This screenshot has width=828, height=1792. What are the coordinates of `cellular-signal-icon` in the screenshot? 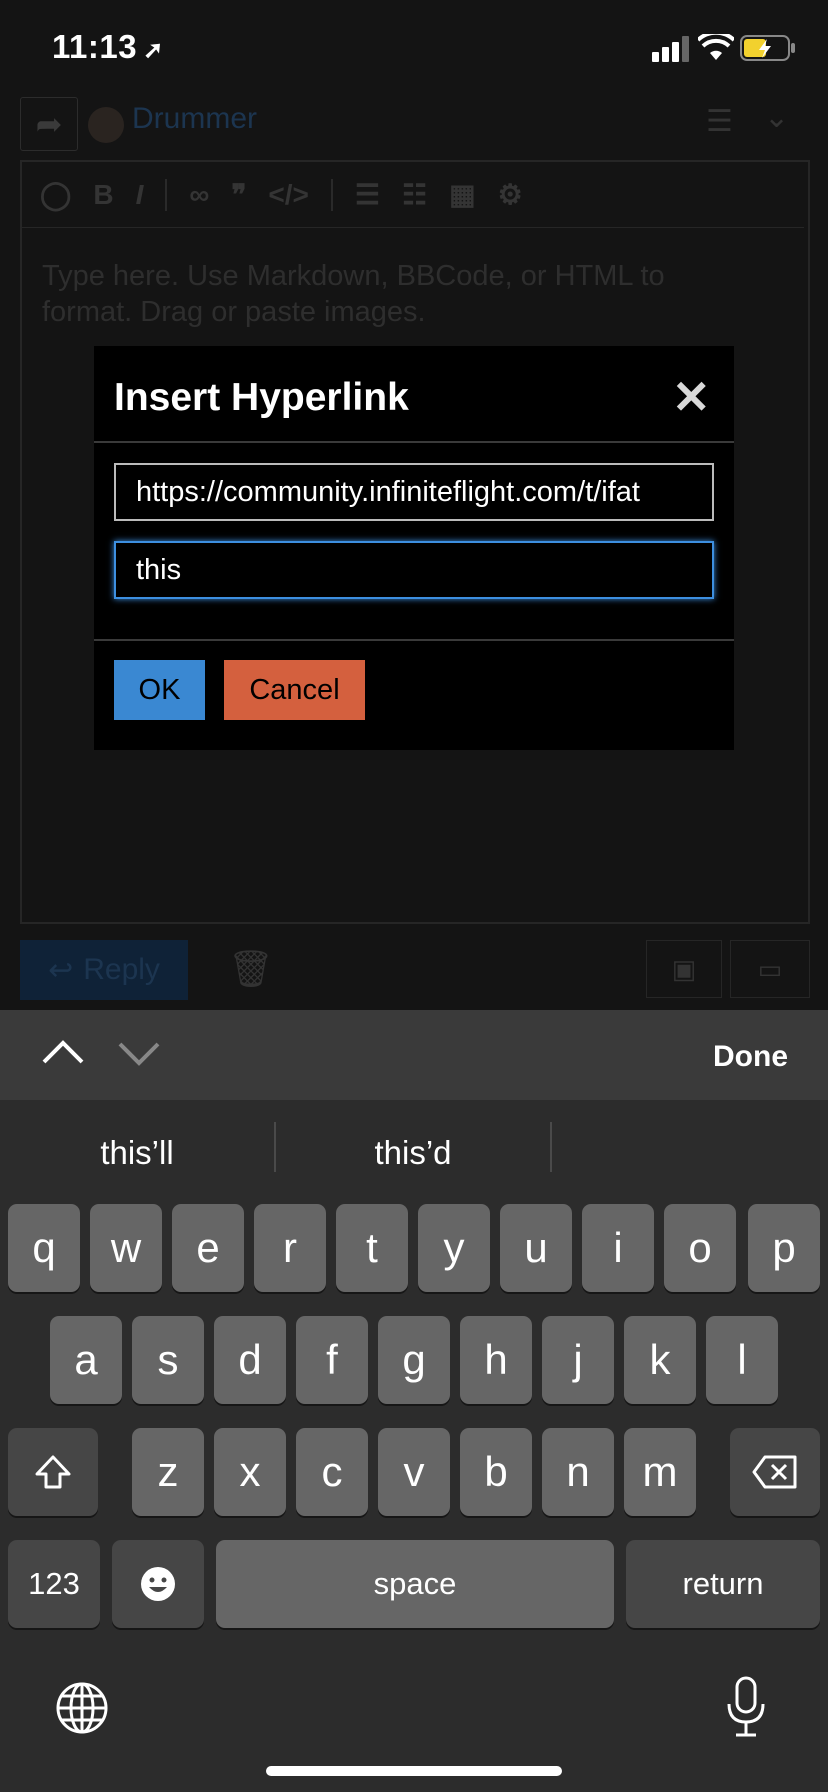 It's located at (670, 49).